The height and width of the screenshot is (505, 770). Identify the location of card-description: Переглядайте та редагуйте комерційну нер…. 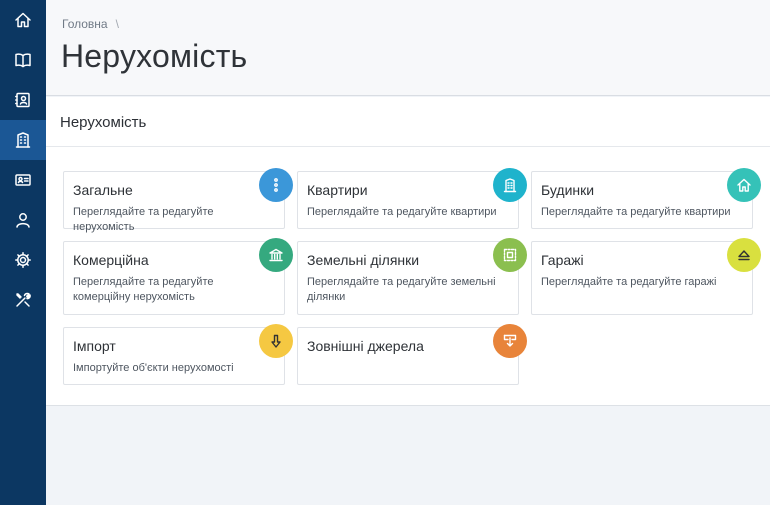
(143, 289).